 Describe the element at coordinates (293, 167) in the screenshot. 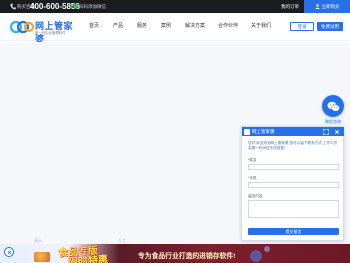

I see `name-field` at that location.